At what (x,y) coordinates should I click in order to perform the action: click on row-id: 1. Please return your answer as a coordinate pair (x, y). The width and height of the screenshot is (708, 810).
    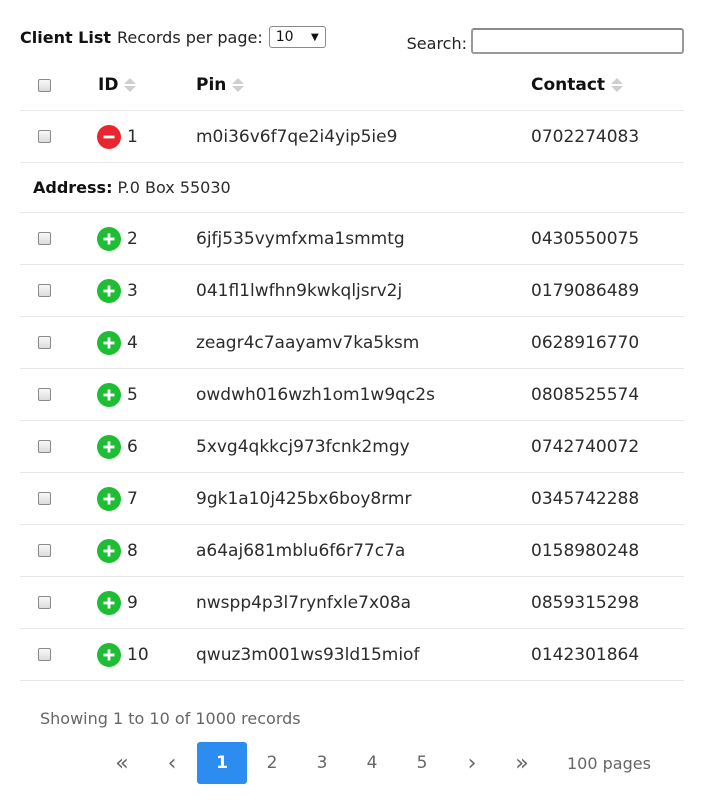
    Looking at the image, I should click on (132, 136).